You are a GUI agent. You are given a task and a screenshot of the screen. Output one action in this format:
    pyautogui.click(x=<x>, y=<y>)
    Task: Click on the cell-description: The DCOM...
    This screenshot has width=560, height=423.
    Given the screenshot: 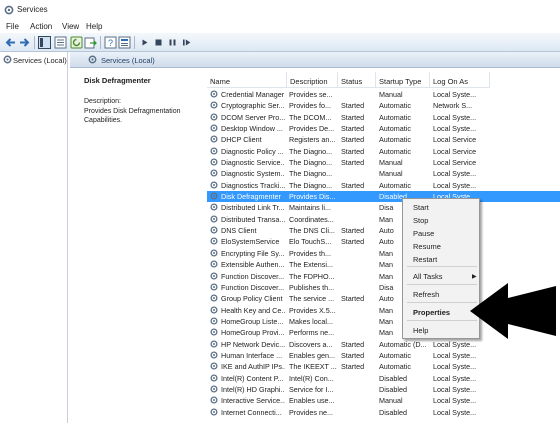 What is the action you would take?
    pyautogui.click(x=310, y=117)
    